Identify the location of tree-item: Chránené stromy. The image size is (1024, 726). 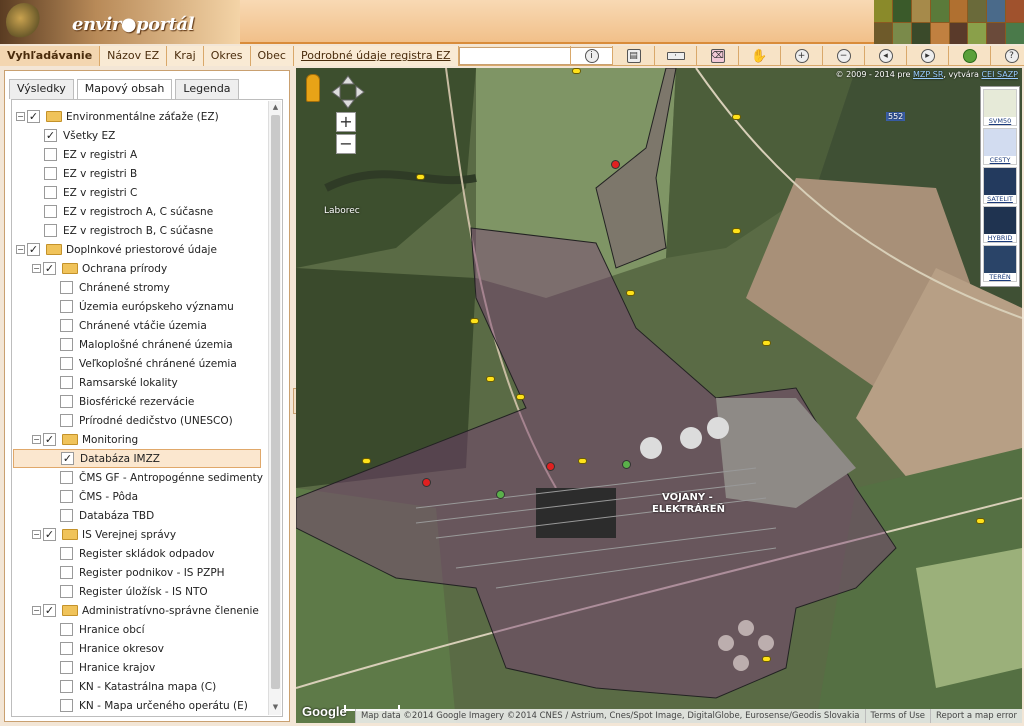
(142, 287).